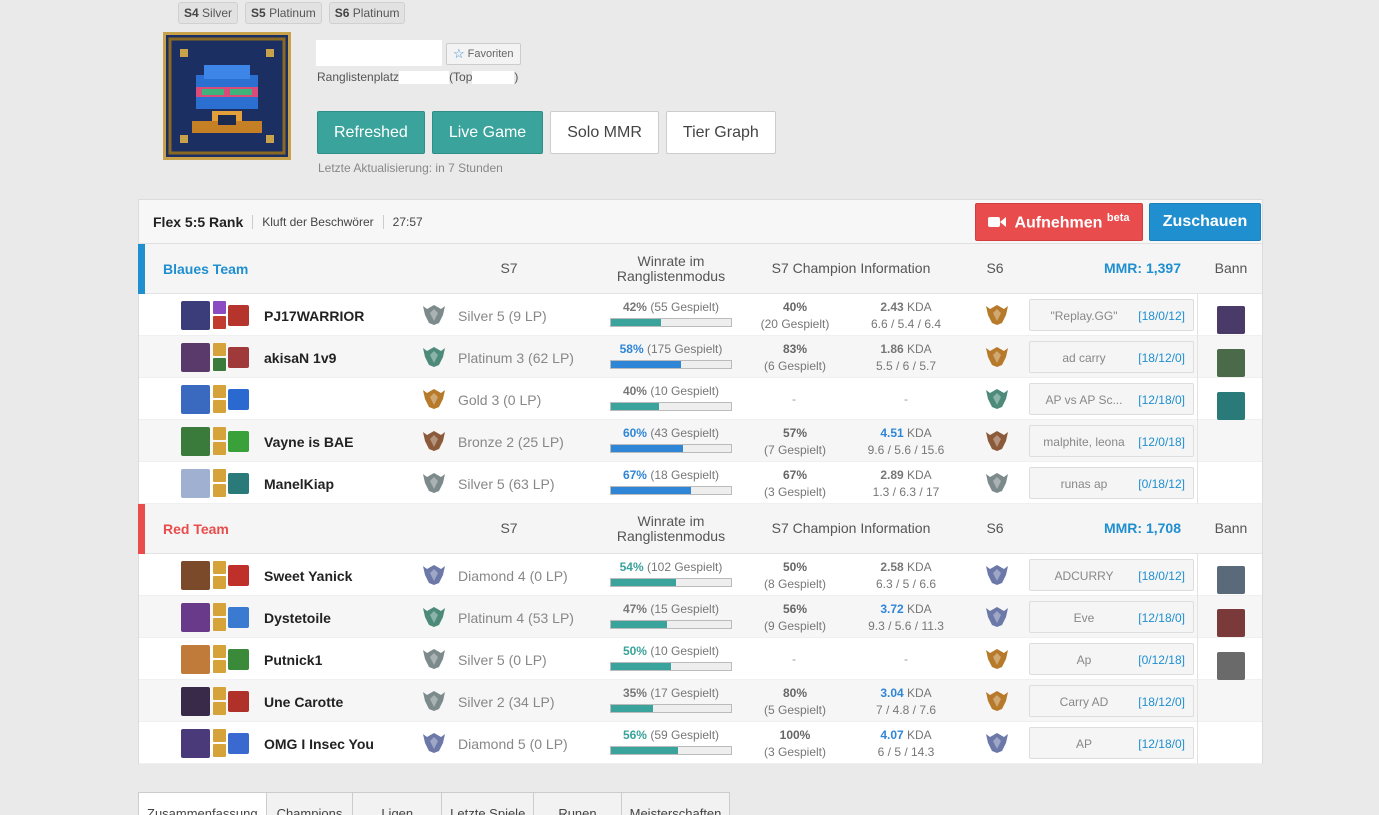 Image resolution: width=1379 pixels, height=815 pixels. I want to click on season-badge-s5: S5 Platinum, so click(283, 13).